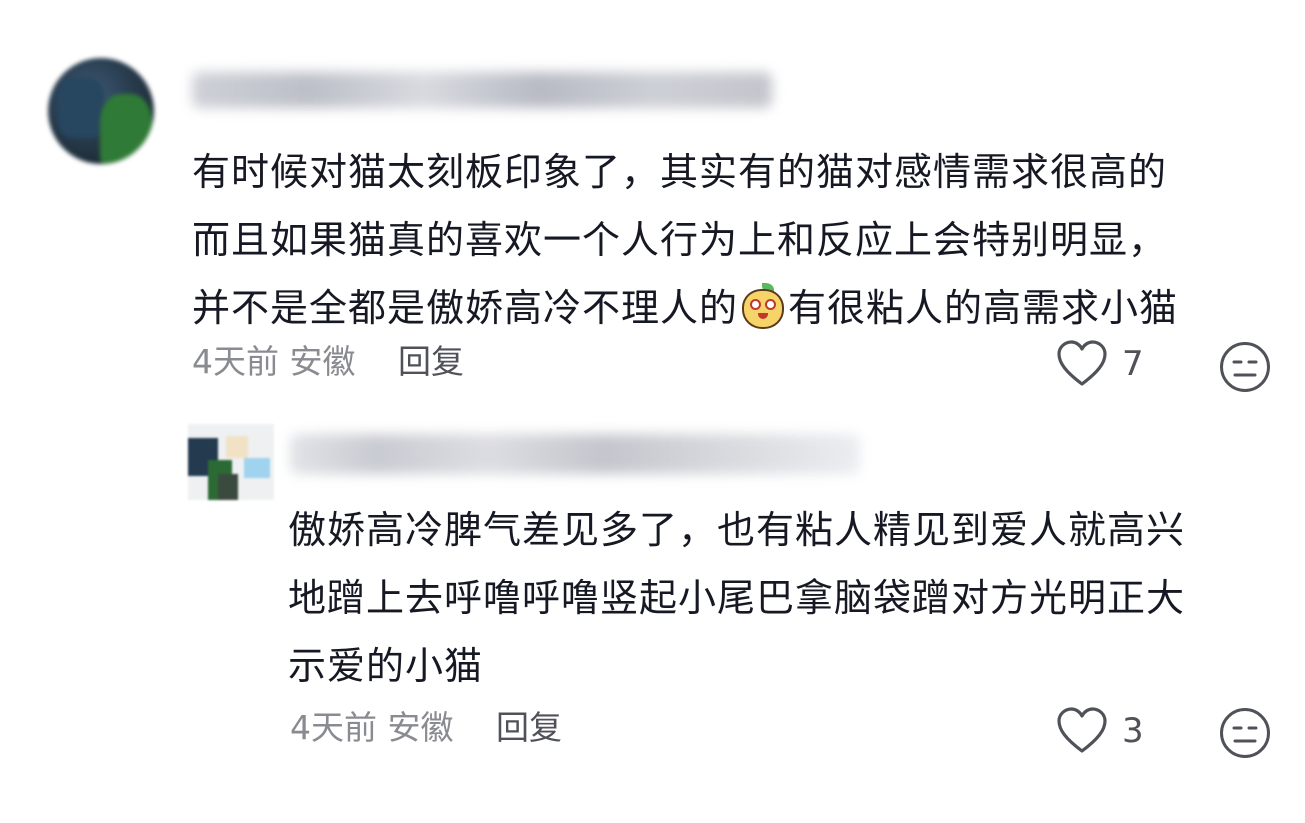  What do you see at coordinates (737, 530) in the screenshot?
I see `comment-text-line: 傲娇高冷脾气差见多了，也有粘人精见到爱人就高兴` at bounding box center [737, 530].